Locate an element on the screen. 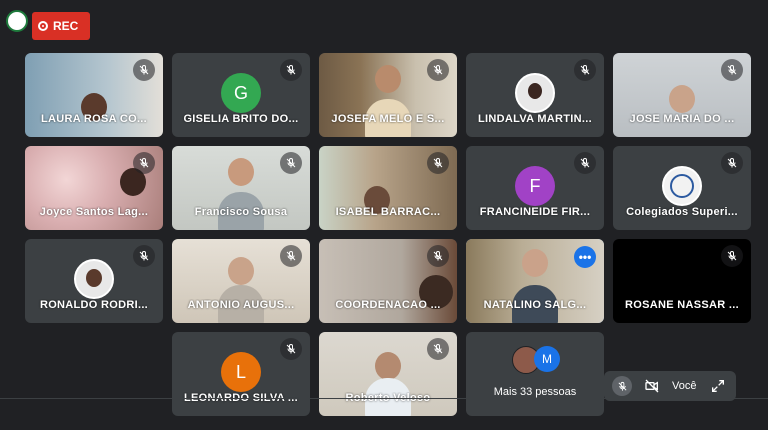 Image resolution: width=768 pixels, height=430 pixels. participant-avatar: F is located at coordinates (535, 186).